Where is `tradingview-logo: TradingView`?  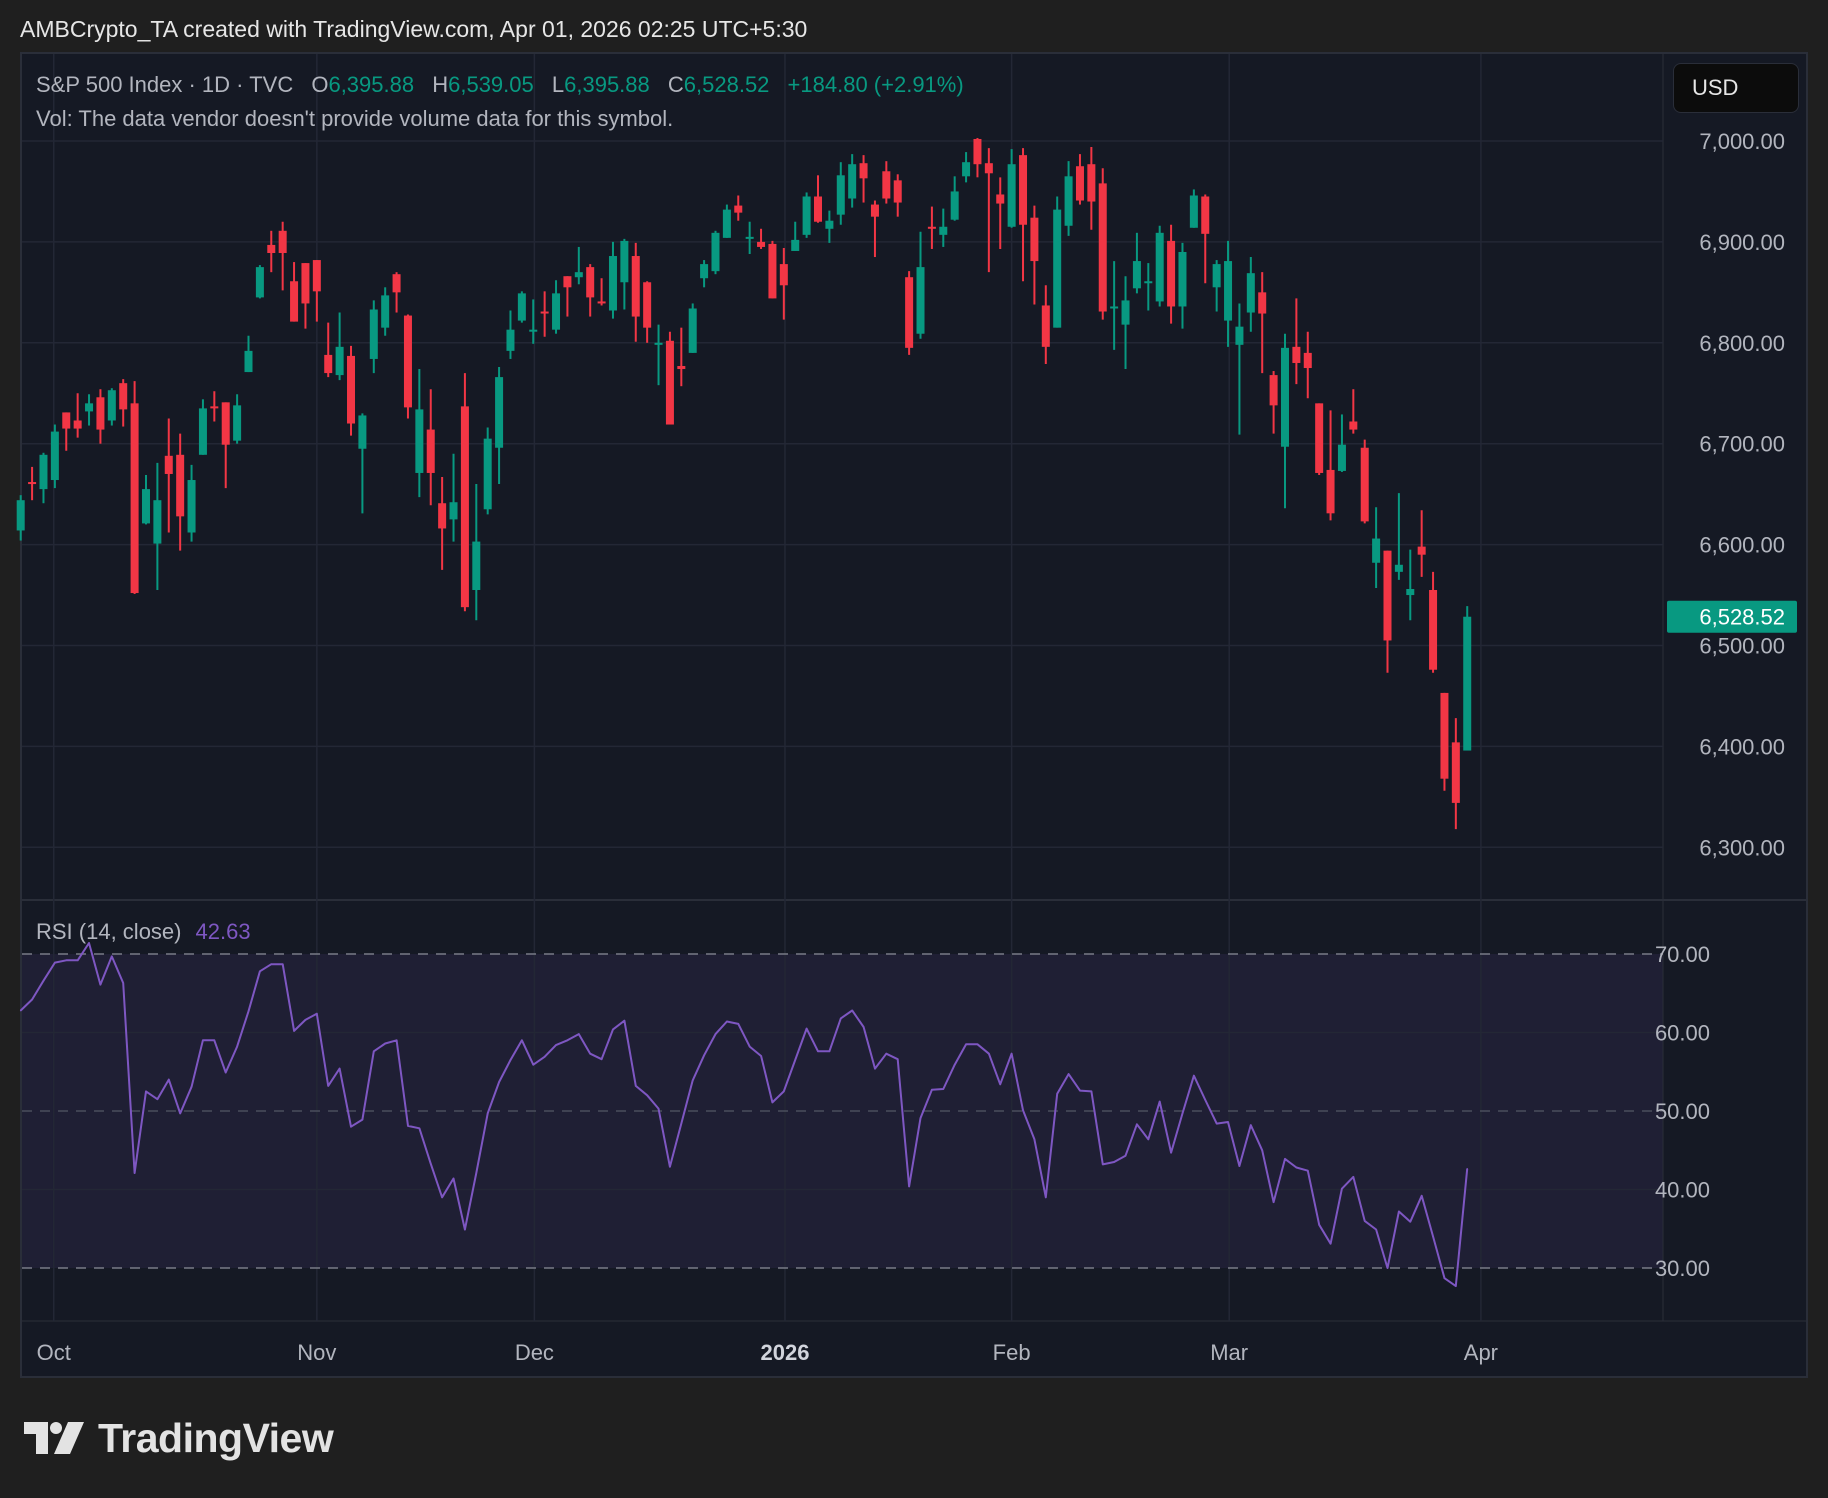 tradingview-logo: TradingView is located at coordinates (179, 1438).